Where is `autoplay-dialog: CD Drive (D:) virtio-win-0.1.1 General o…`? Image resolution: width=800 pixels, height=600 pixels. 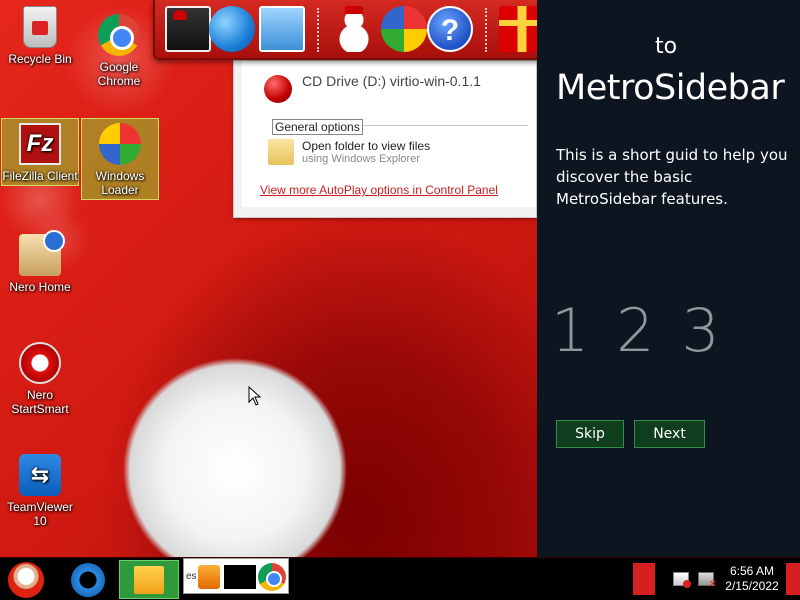
autoplay-dialog: CD Drive (D:) virtio-win-0.1.1 General o… is located at coordinates (385, 139).